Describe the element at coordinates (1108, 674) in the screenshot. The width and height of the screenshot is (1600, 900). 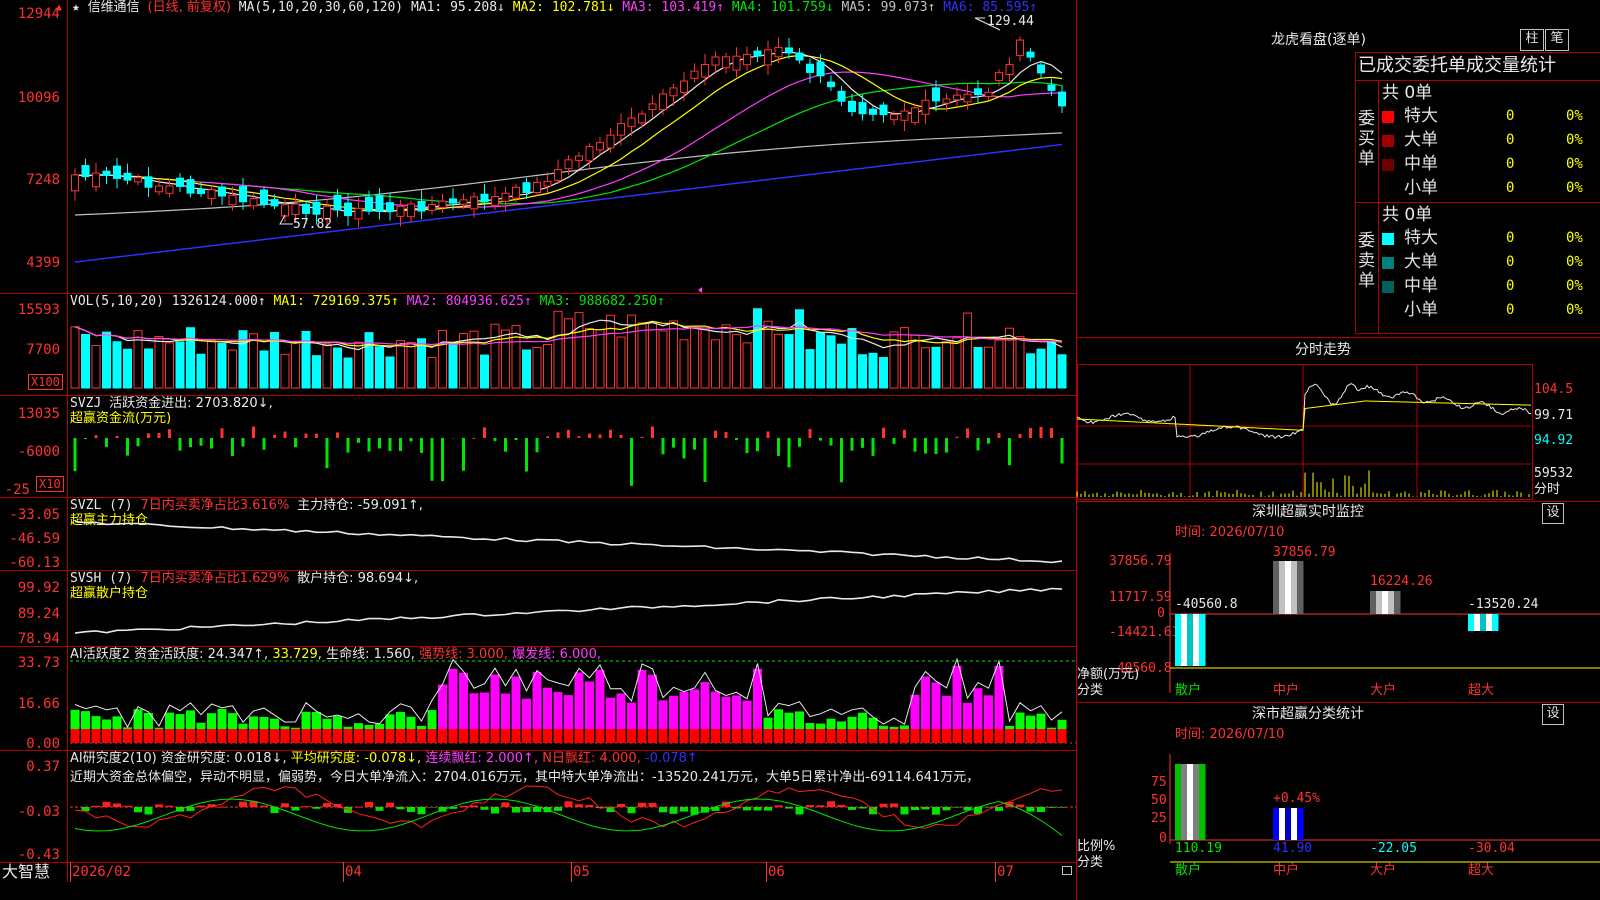
I see `monitor-net-label: 净额(万元)` at that location.